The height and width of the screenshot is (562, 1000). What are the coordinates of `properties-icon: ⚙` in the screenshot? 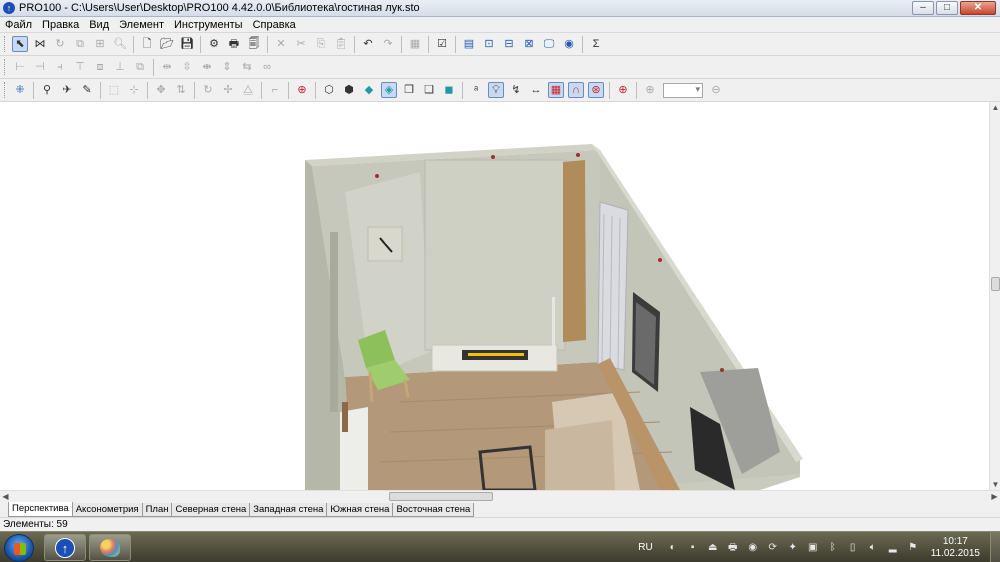 It's located at (214, 44).